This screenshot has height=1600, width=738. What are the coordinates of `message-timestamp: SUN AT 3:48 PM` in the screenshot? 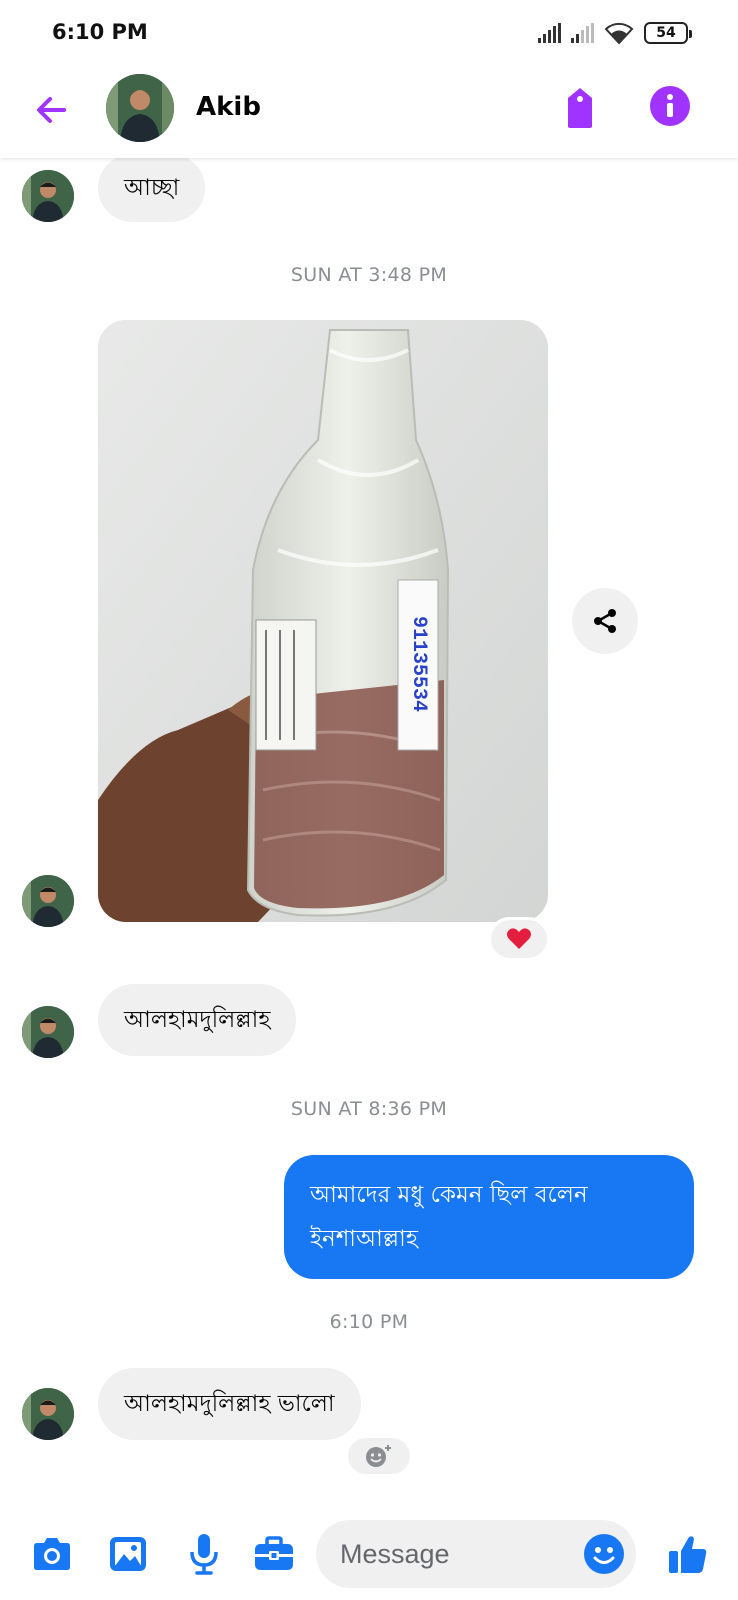 It's located at (369, 275).